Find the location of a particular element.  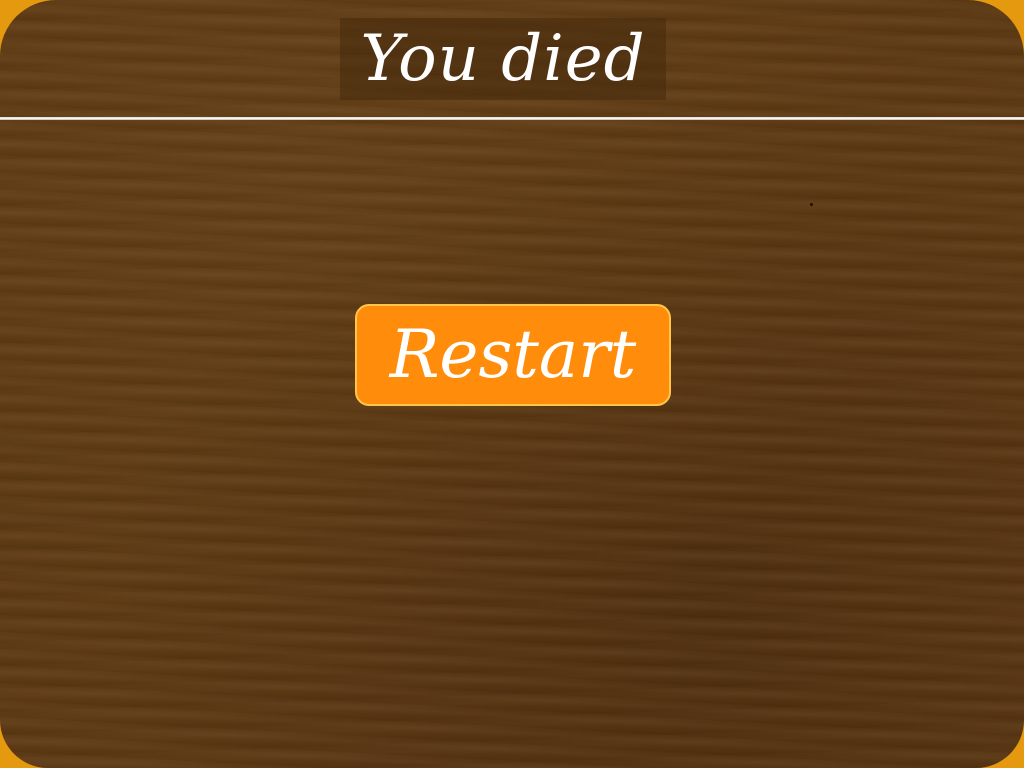

death-title: You died is located at coordinates (503, 59).